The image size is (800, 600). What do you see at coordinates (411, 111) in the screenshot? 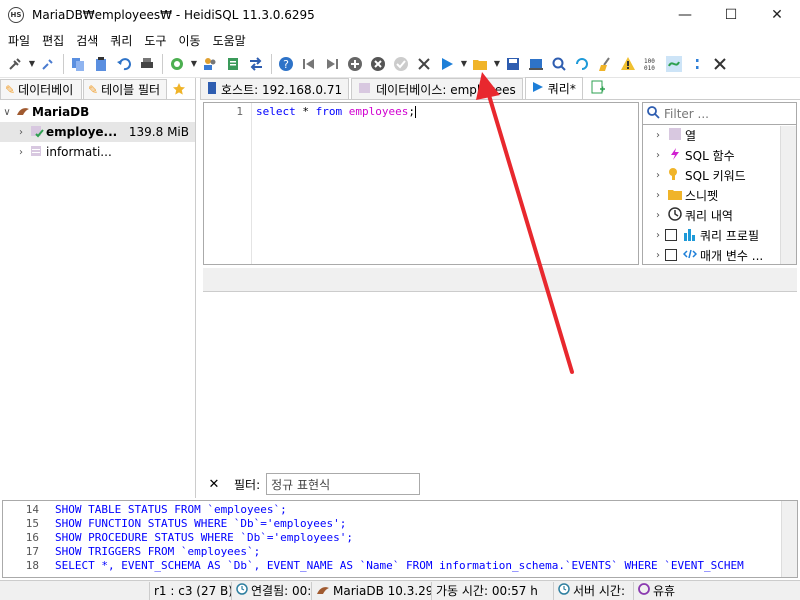
I see `sql-symbol: ;` at bounding box center [411, 111].